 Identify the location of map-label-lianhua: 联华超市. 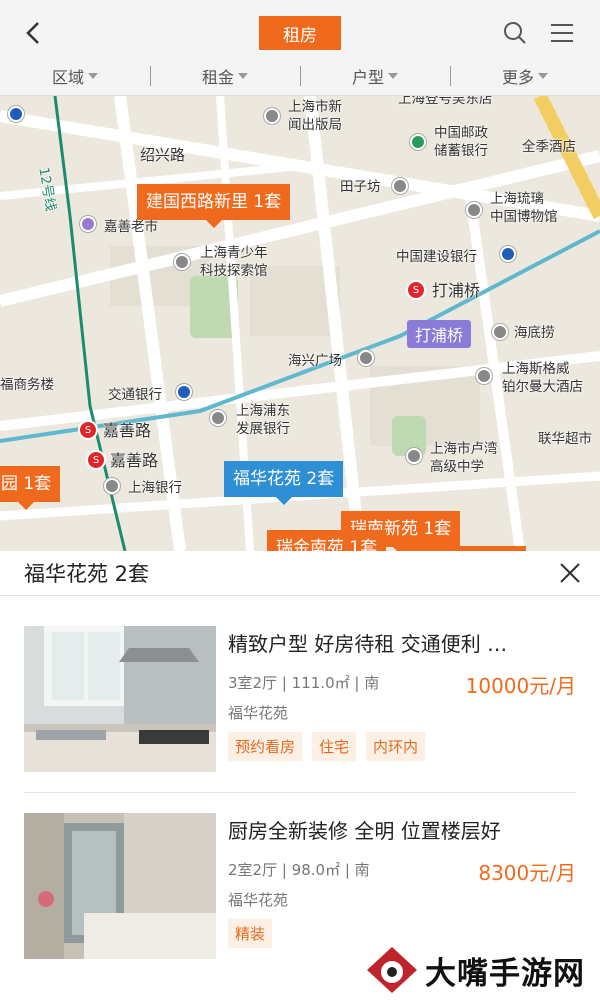
(565, 439).